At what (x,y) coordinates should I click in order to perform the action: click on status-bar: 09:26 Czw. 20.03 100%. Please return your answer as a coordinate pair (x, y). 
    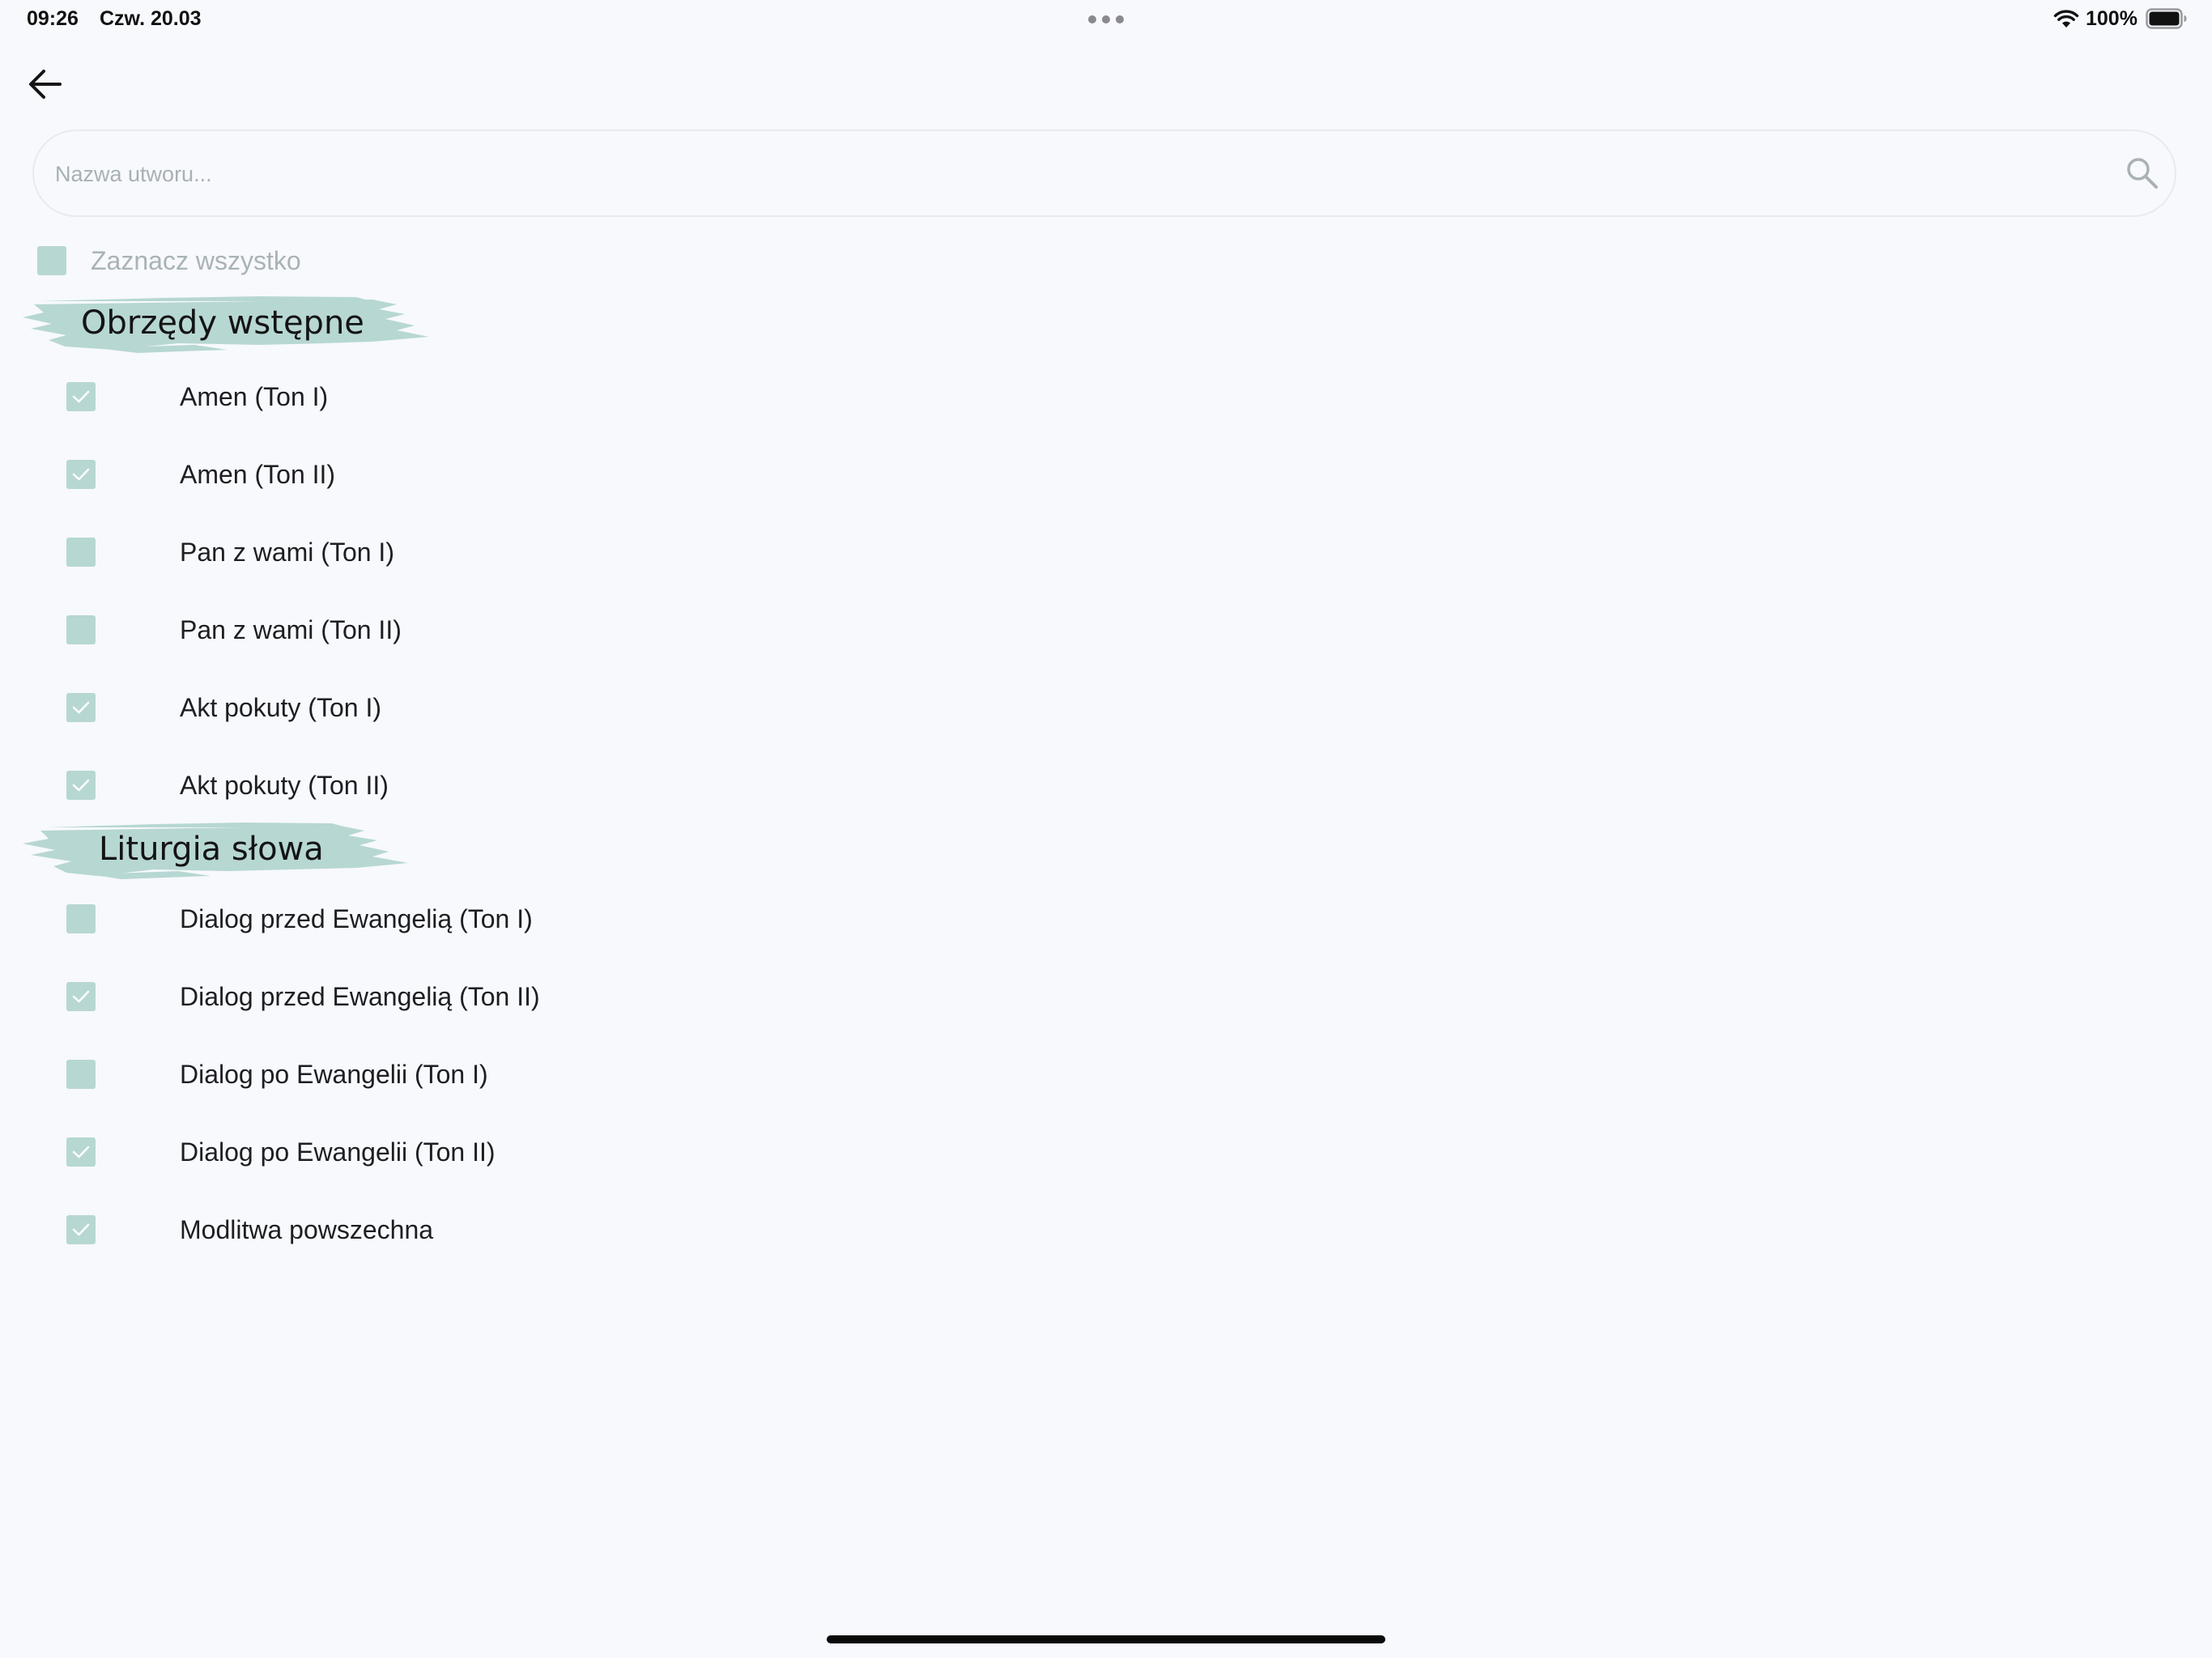
    Looking at the image, I should click on (1106, 19).